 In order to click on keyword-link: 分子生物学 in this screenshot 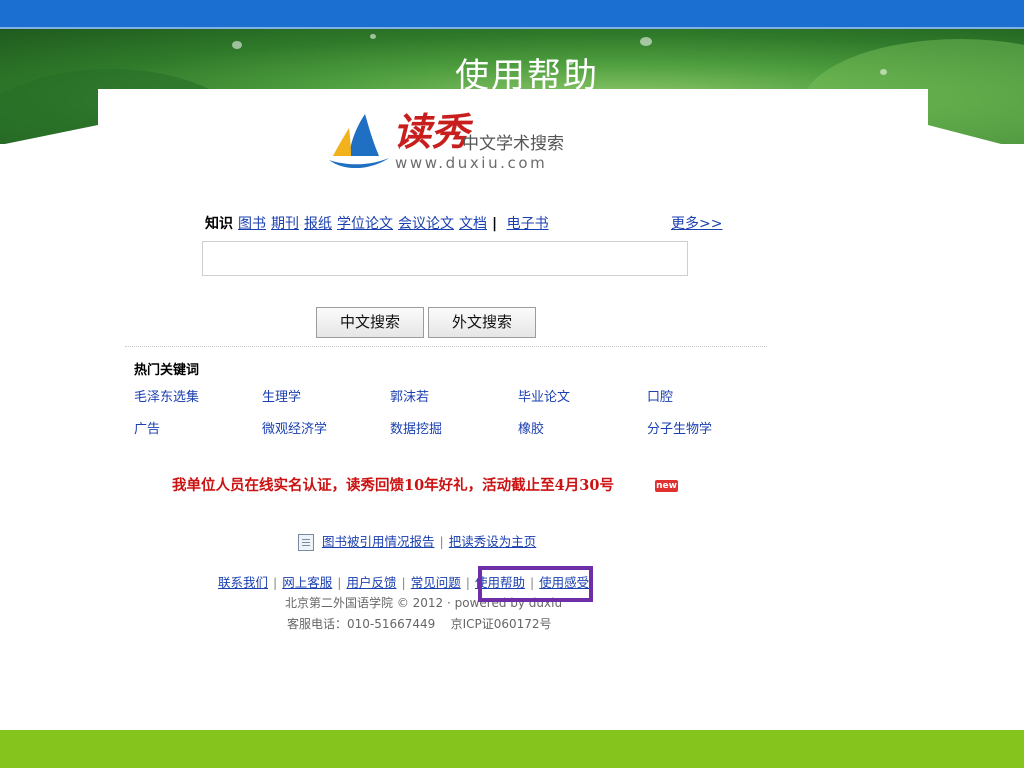, I will do `click(679, 430)`.